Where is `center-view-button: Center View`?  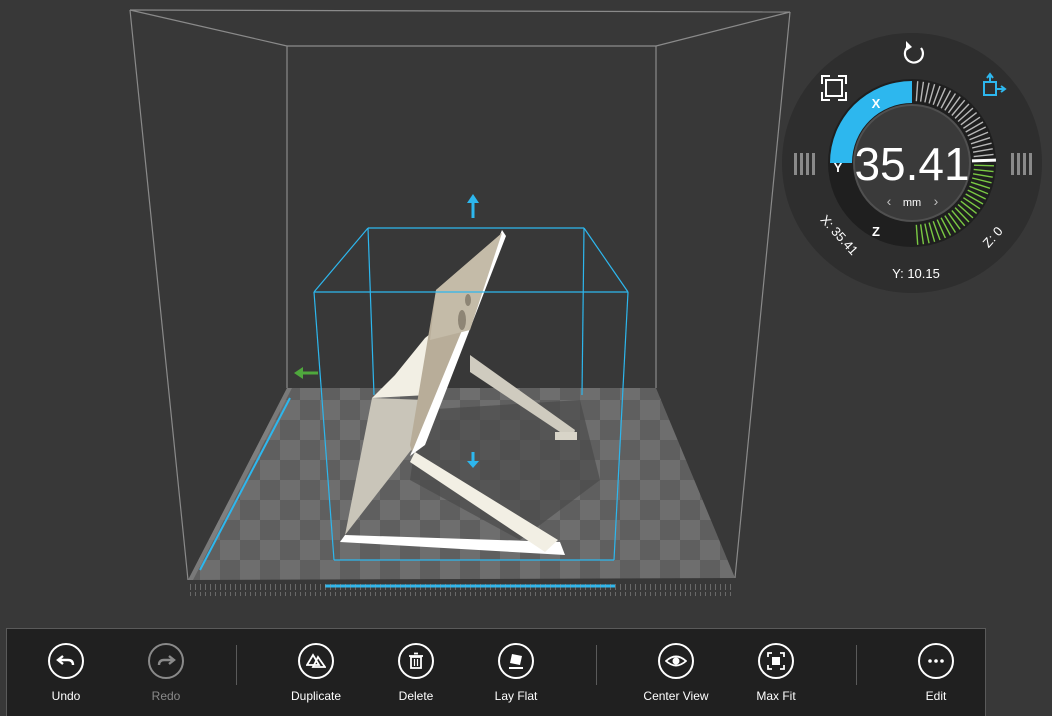
center-view-button: Center View is located at coordinates (676, 673).